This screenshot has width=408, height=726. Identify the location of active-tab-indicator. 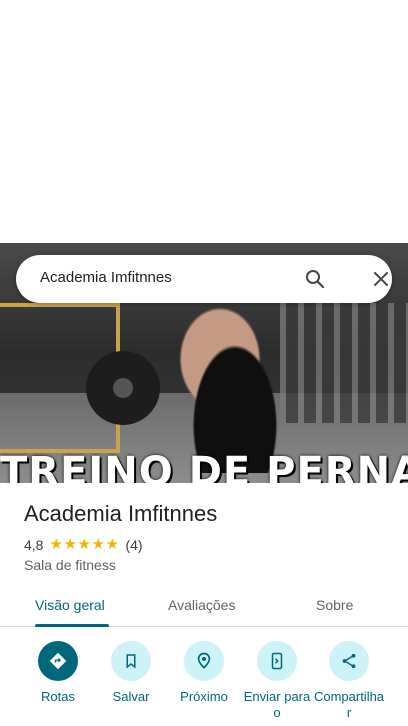
(72, 625).